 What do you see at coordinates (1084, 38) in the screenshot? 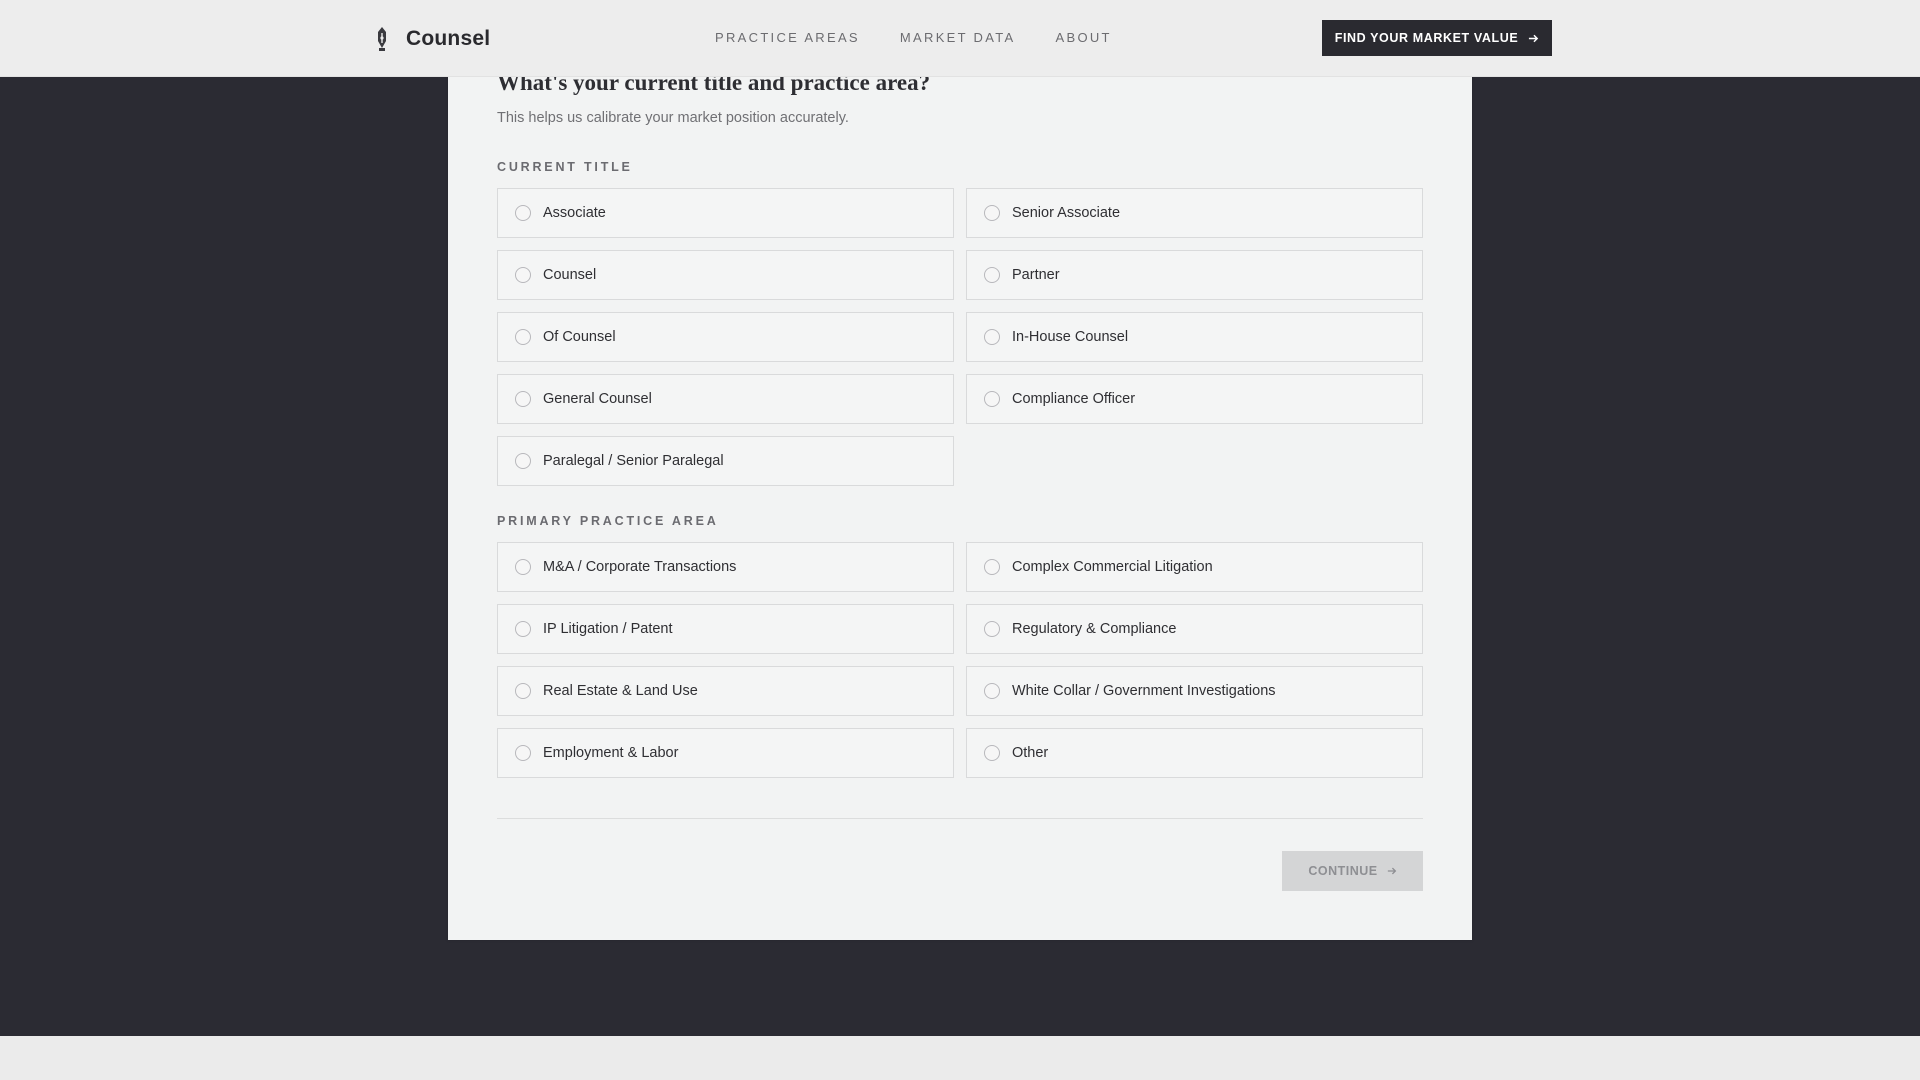
I see `nav-about: ABOUT` at bounding box center [1084, 38].